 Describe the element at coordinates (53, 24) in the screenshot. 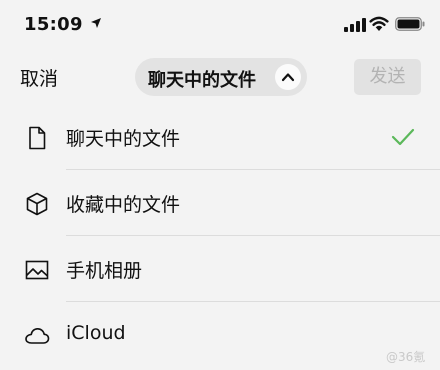

I see `status-time: 15:09` at that location.